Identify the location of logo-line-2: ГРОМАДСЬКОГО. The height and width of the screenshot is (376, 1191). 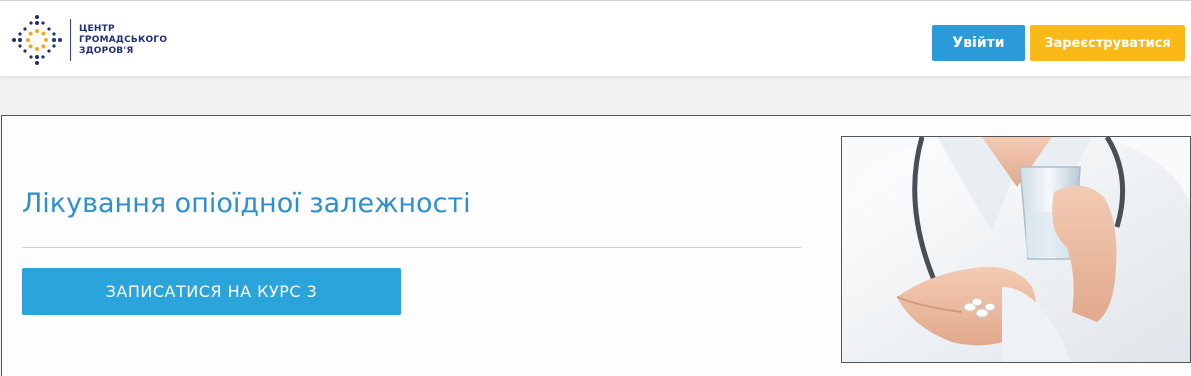
(123, 39).